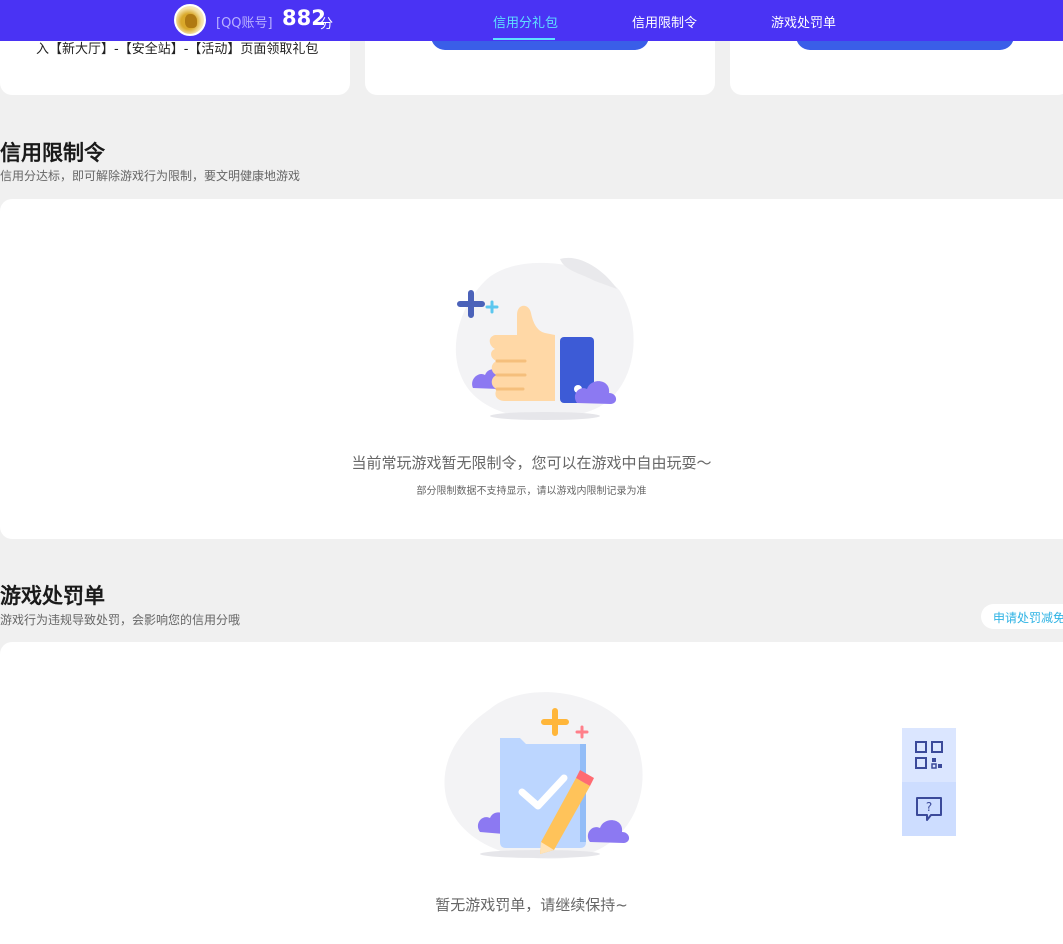 This screenshot has width=1063, height=944. What do you see at coordinates (524, 39) in the screenshot?
I see `active-tab-indicator` at bounding box center [524, 39].